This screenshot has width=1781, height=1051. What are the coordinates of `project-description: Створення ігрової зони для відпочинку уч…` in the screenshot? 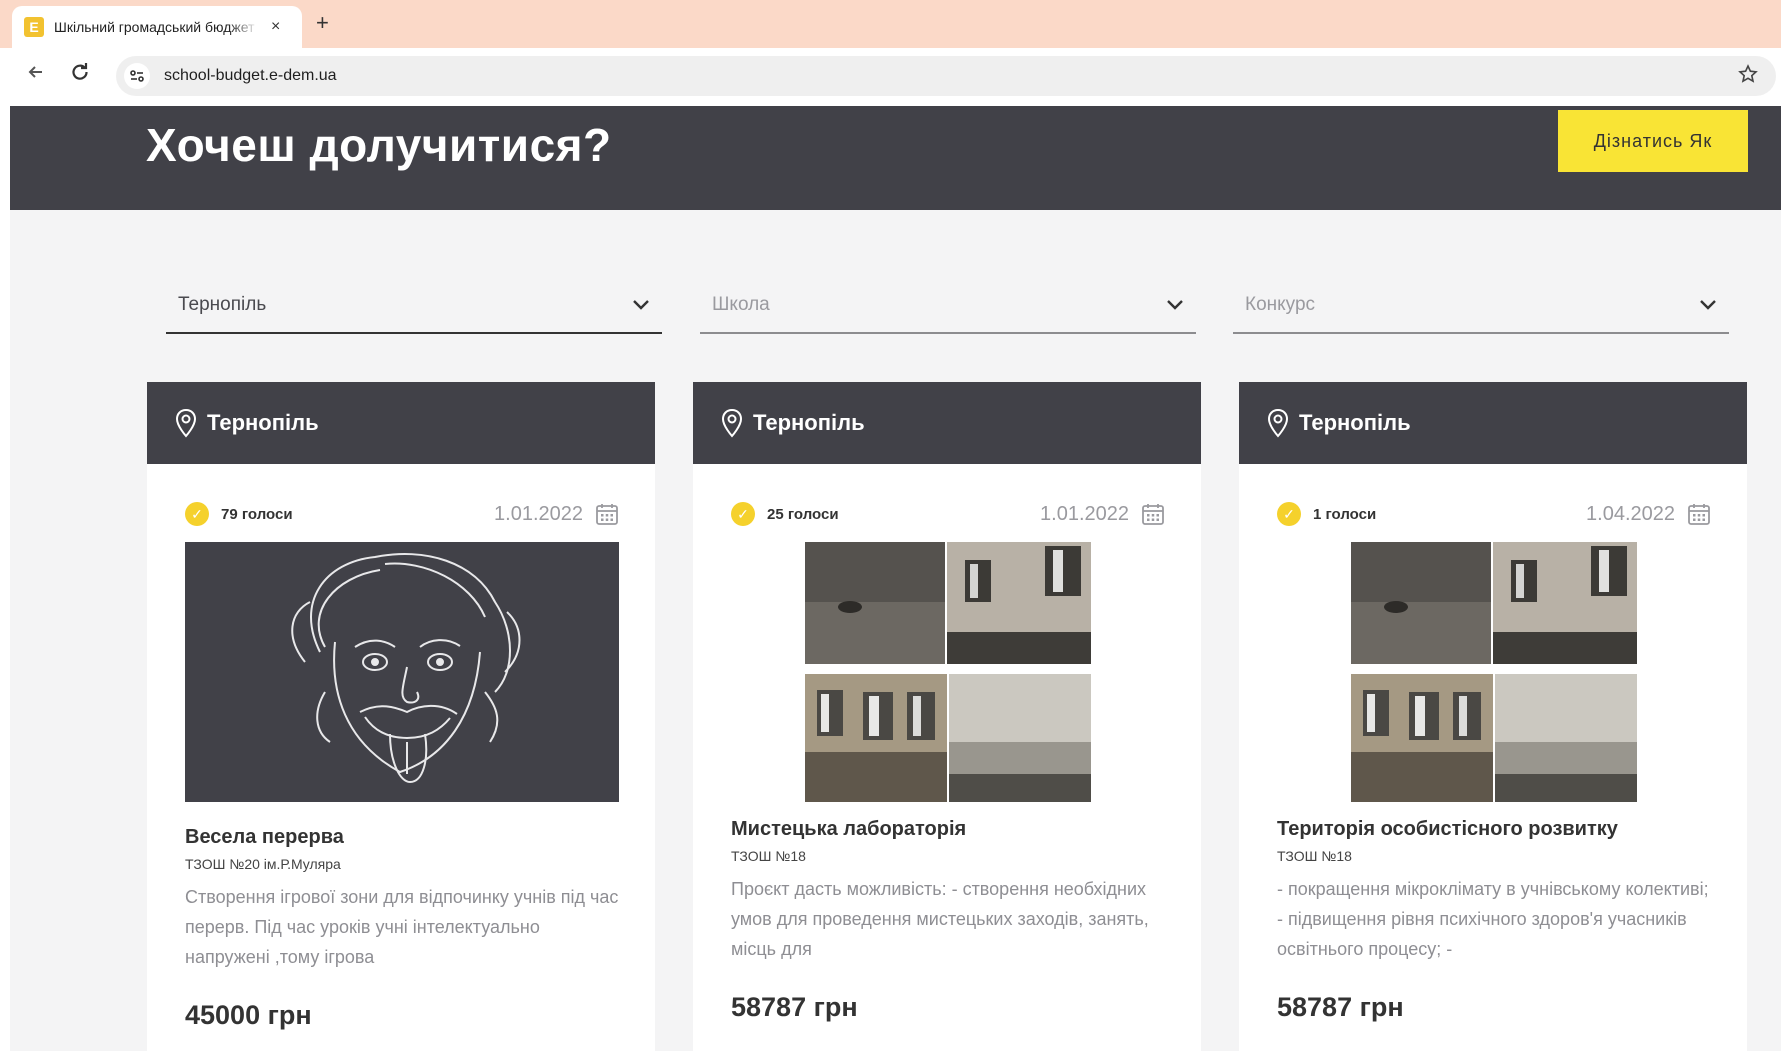 It's located at (402, 927).